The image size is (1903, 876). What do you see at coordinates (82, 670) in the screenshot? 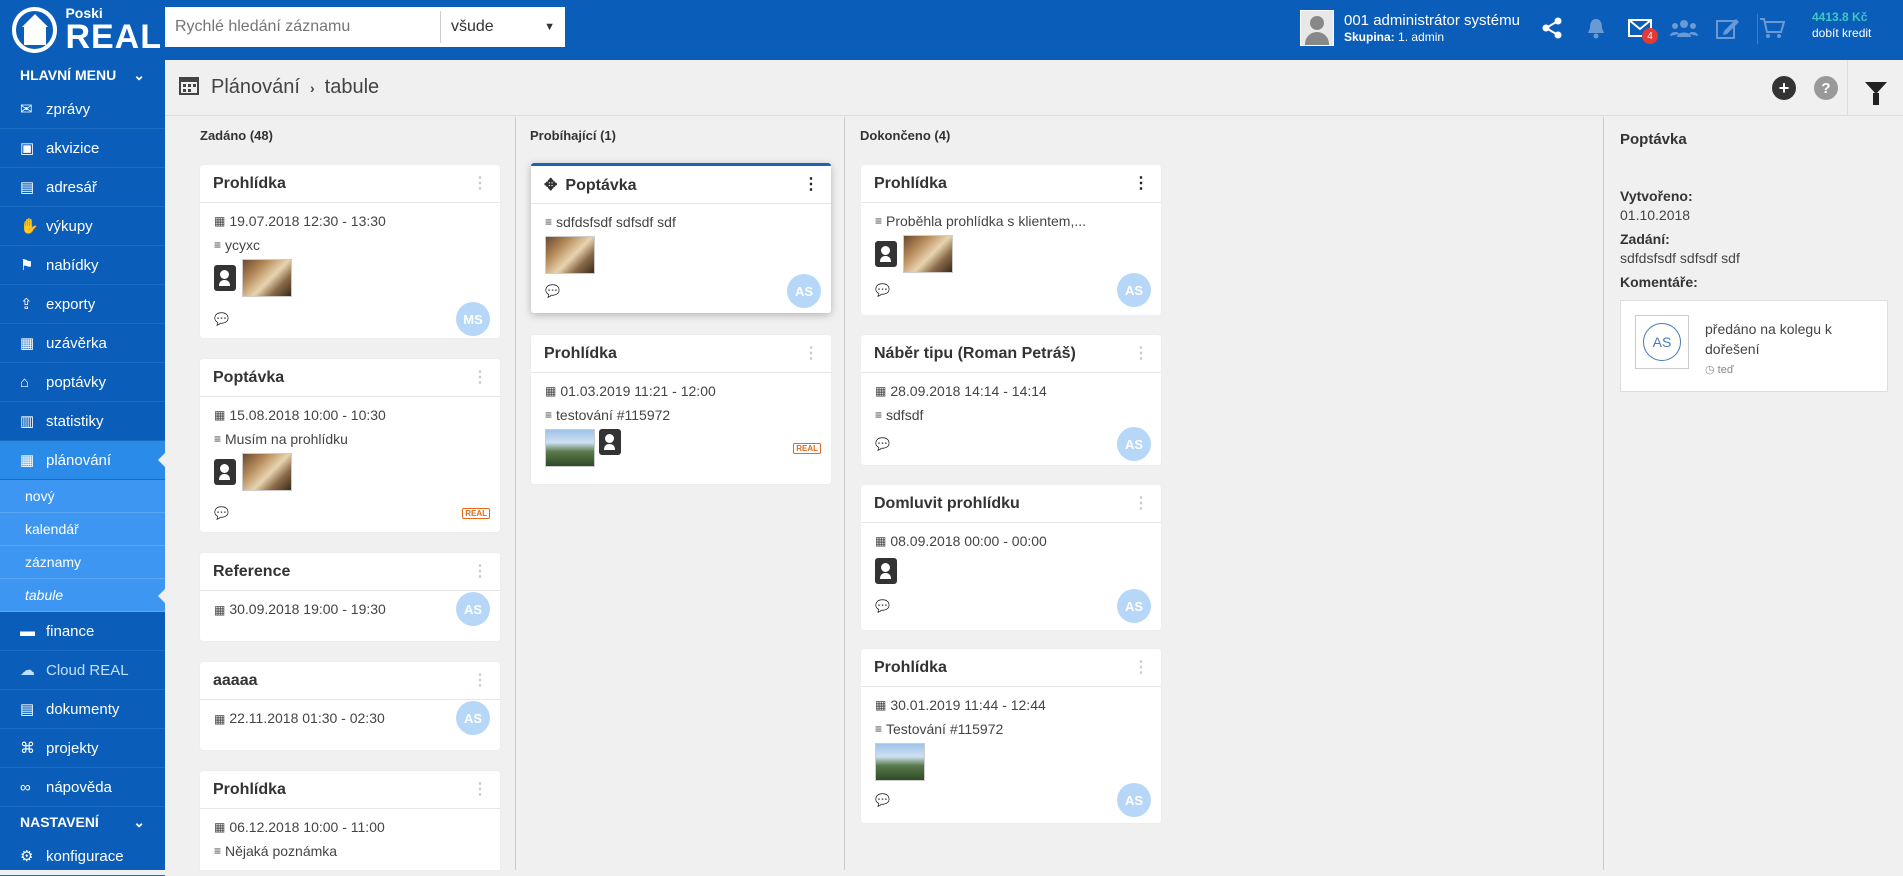
I see `sidebar-item-cloud-real: ☁ Cloud REAL` at bounding box center [82, 670].